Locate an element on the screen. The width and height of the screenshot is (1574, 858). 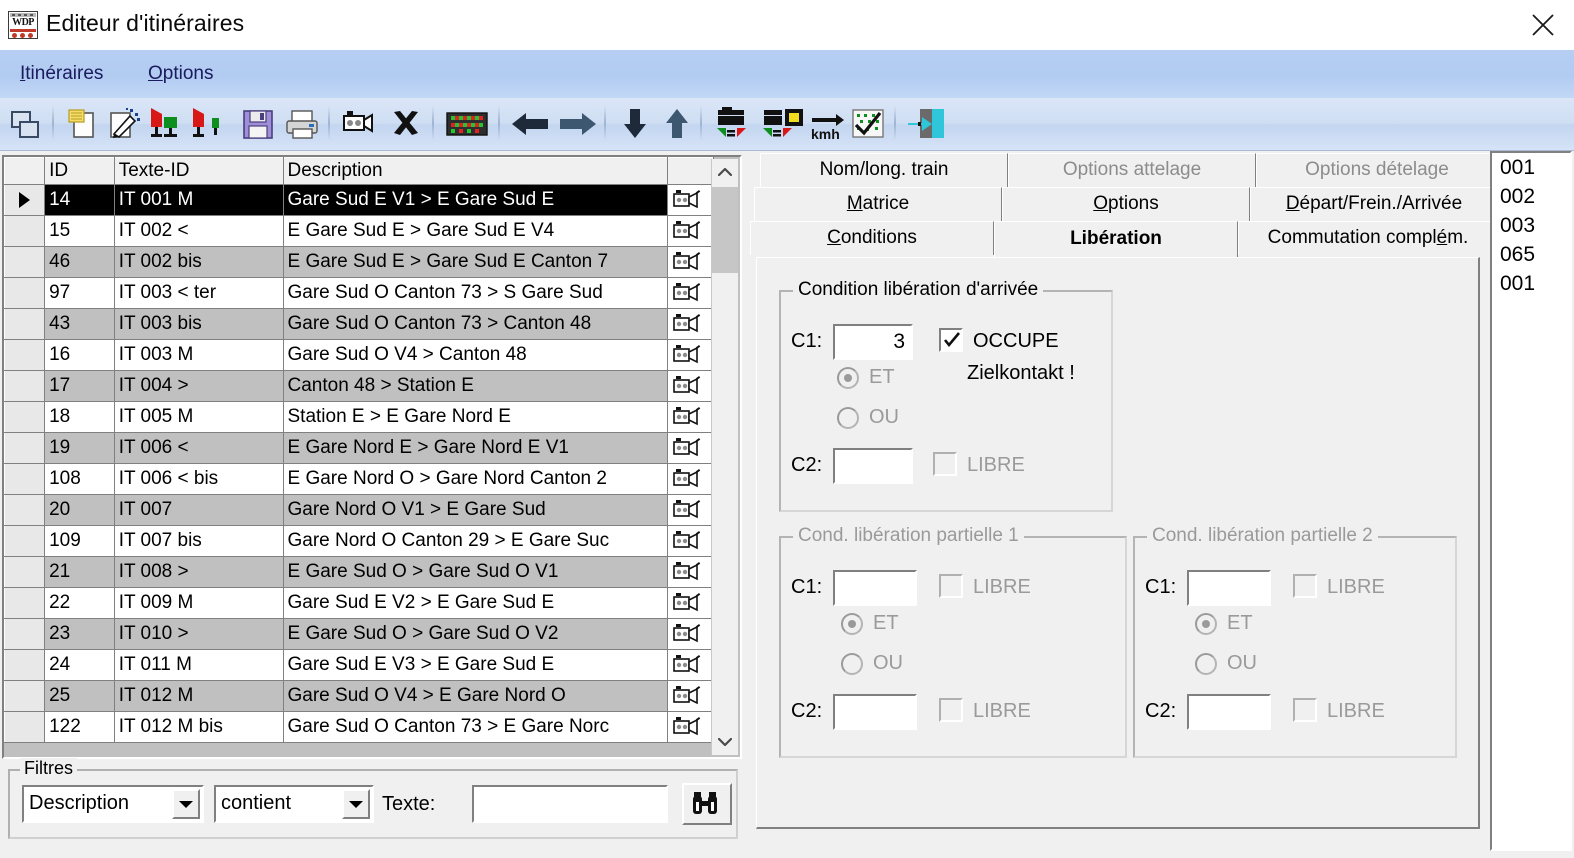
camera-icon is located at coordinates (358, 124).